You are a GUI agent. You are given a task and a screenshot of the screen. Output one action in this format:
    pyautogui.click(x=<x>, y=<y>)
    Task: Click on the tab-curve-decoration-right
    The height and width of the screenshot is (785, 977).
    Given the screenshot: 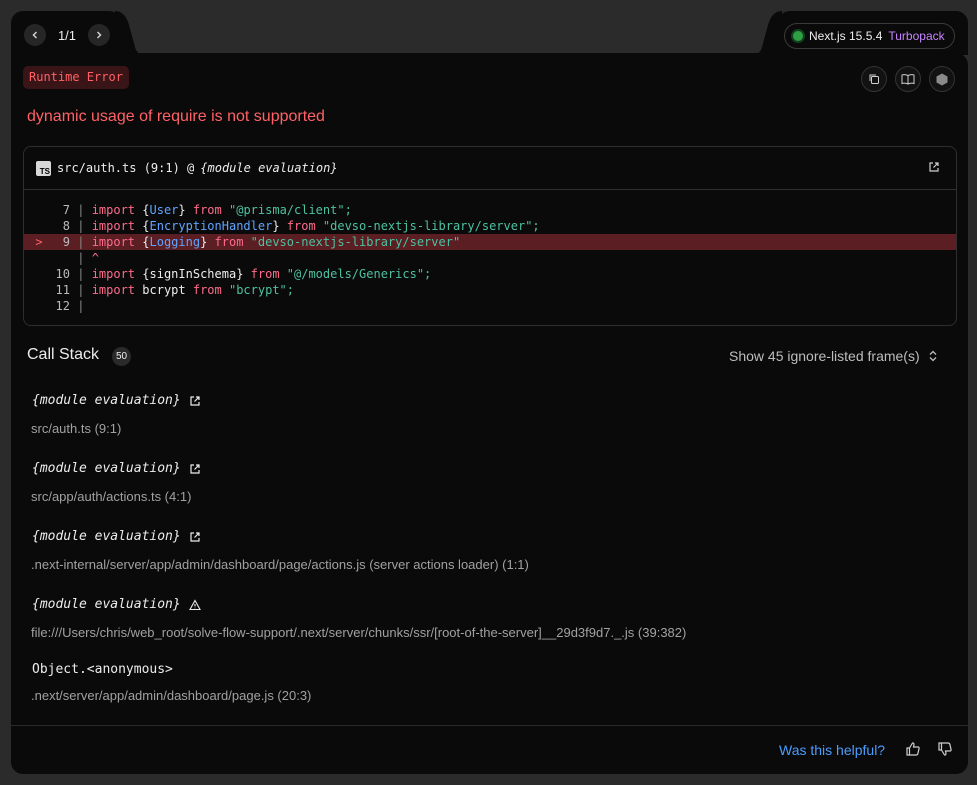 What is the action you would take?
    pyautogui.click(x=767, y=33)
    